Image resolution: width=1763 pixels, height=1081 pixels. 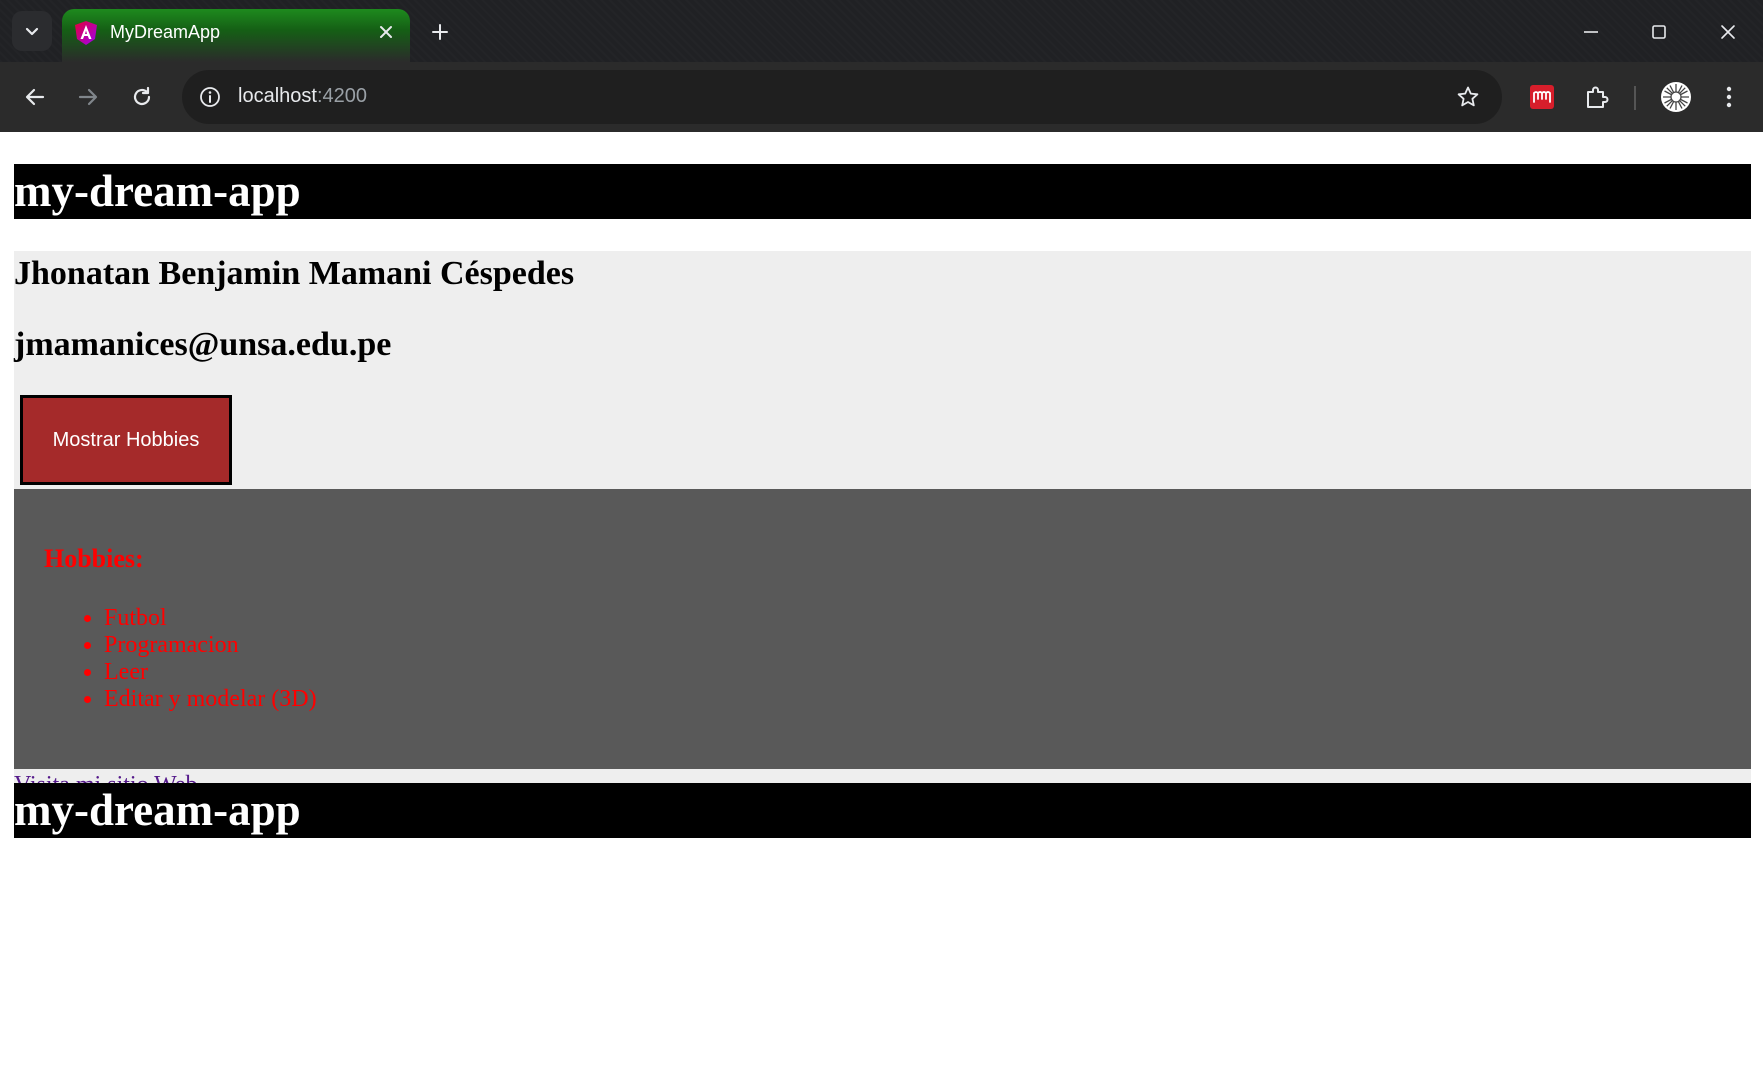 I want to click on tab-strip: MyDreamApp, so click(x=881, y=31).